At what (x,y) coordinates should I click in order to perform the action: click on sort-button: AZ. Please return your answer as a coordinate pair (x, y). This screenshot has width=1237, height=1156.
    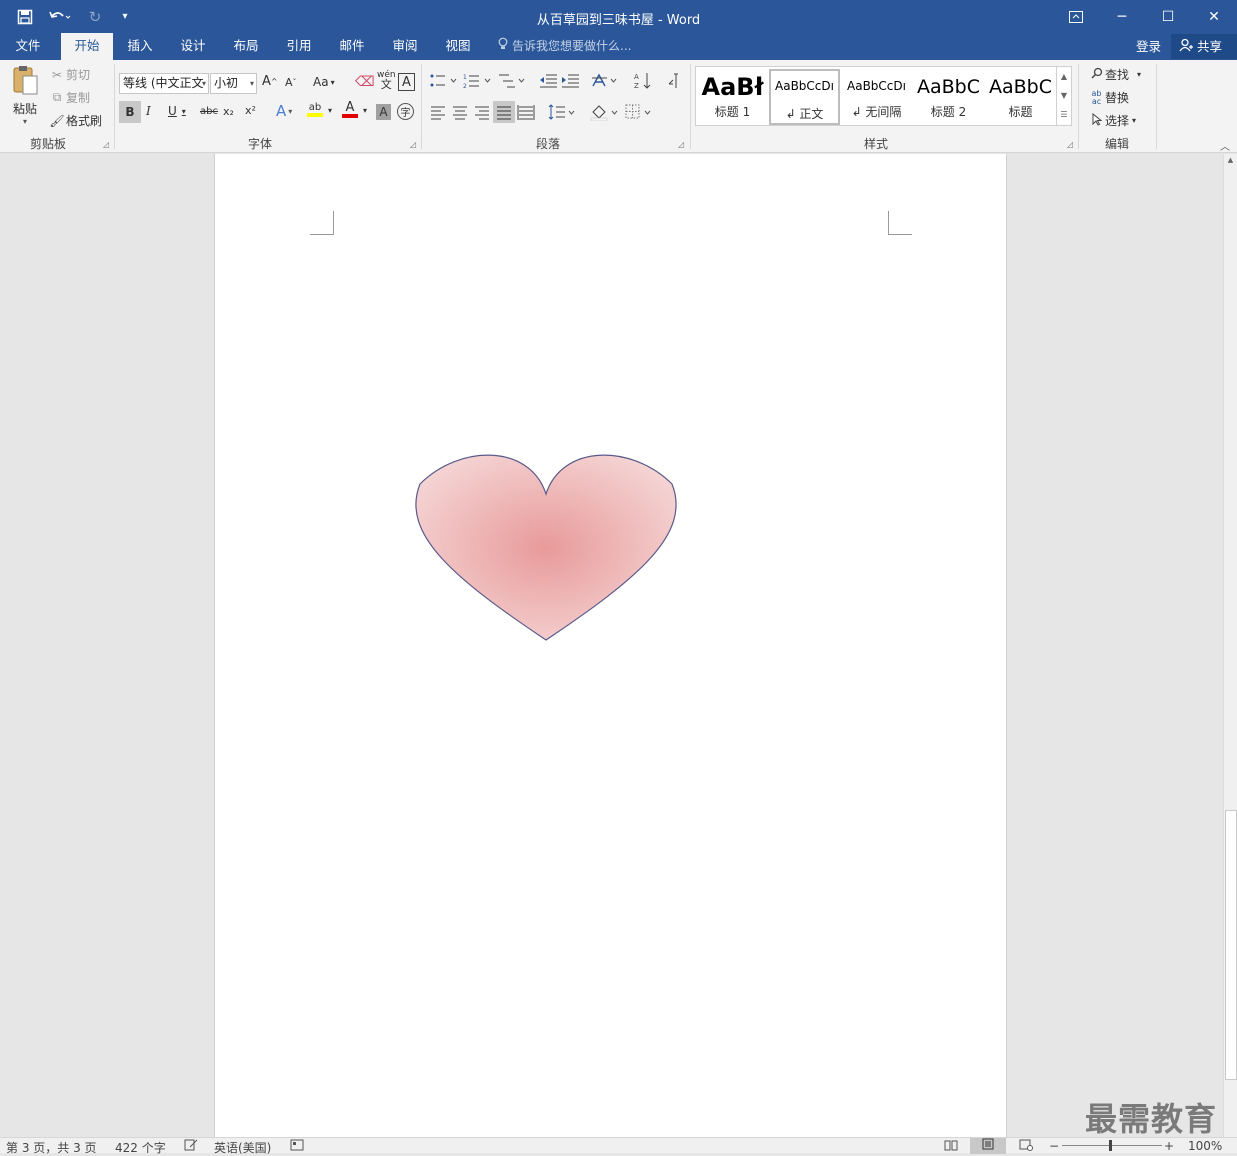
    Looking at the image, I should click on (643, 81).